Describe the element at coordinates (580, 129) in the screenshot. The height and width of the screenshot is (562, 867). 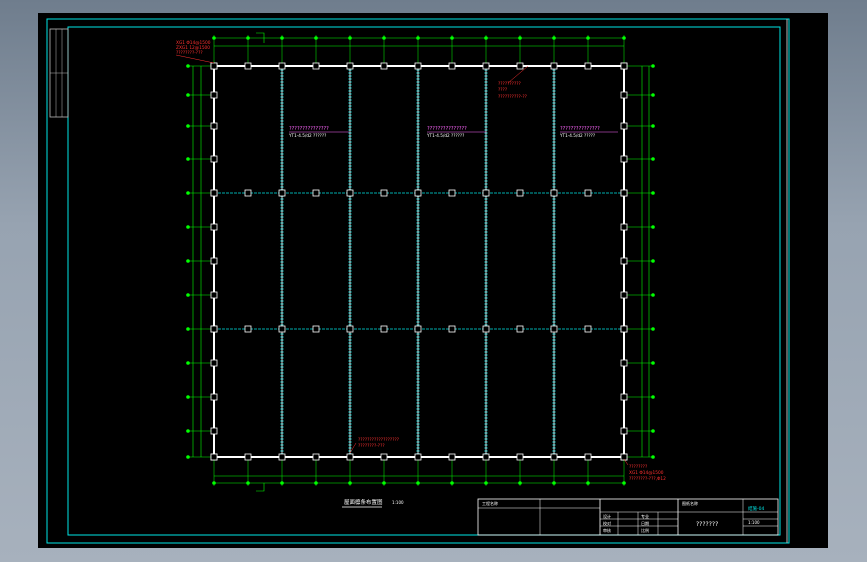
I see `purlin-note-right: ???????????????` at that location.